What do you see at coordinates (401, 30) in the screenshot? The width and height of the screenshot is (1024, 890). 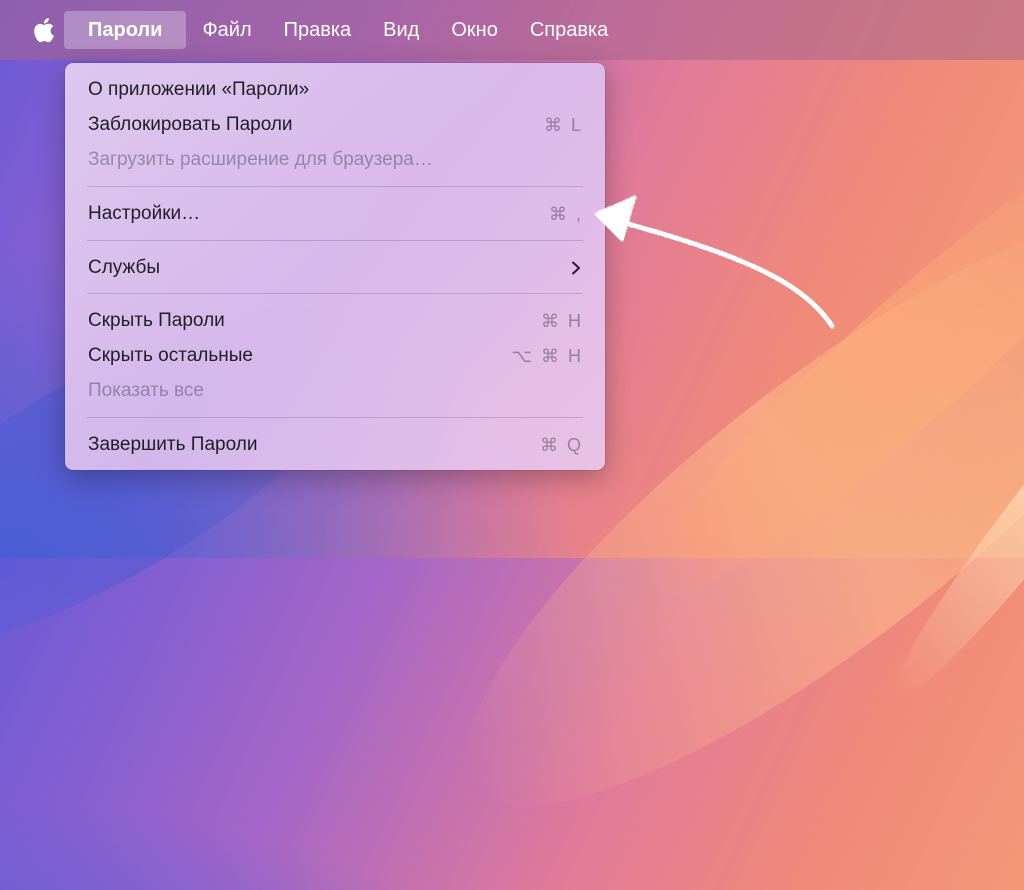 I see `menubar-item-view: Вид` at bounding box center [401, 30].